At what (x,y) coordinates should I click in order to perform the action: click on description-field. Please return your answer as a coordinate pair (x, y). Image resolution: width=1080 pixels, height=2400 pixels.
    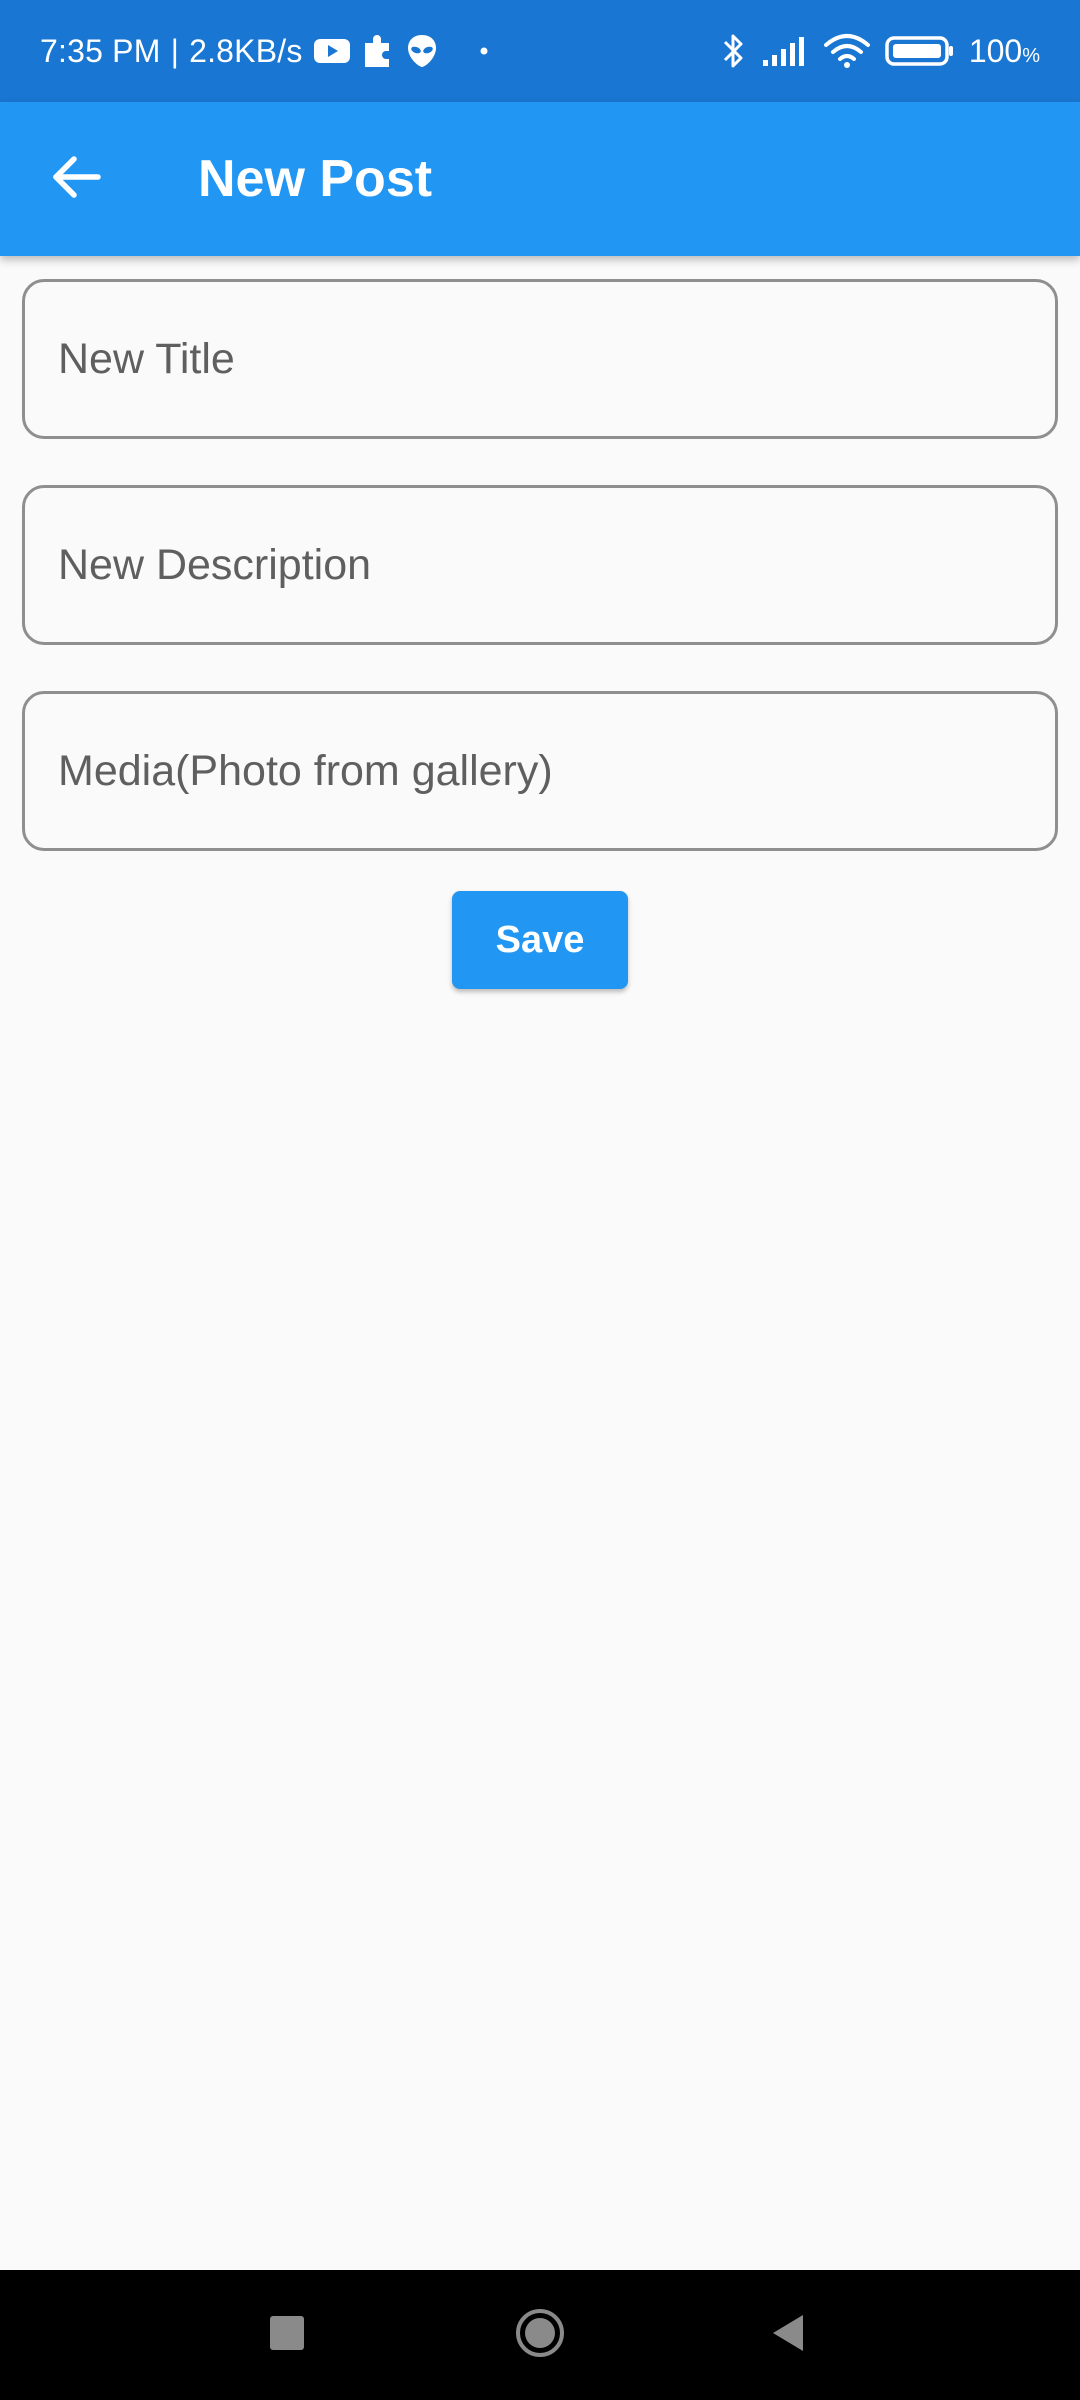
    Looking at the image, I should click on (540, 565).